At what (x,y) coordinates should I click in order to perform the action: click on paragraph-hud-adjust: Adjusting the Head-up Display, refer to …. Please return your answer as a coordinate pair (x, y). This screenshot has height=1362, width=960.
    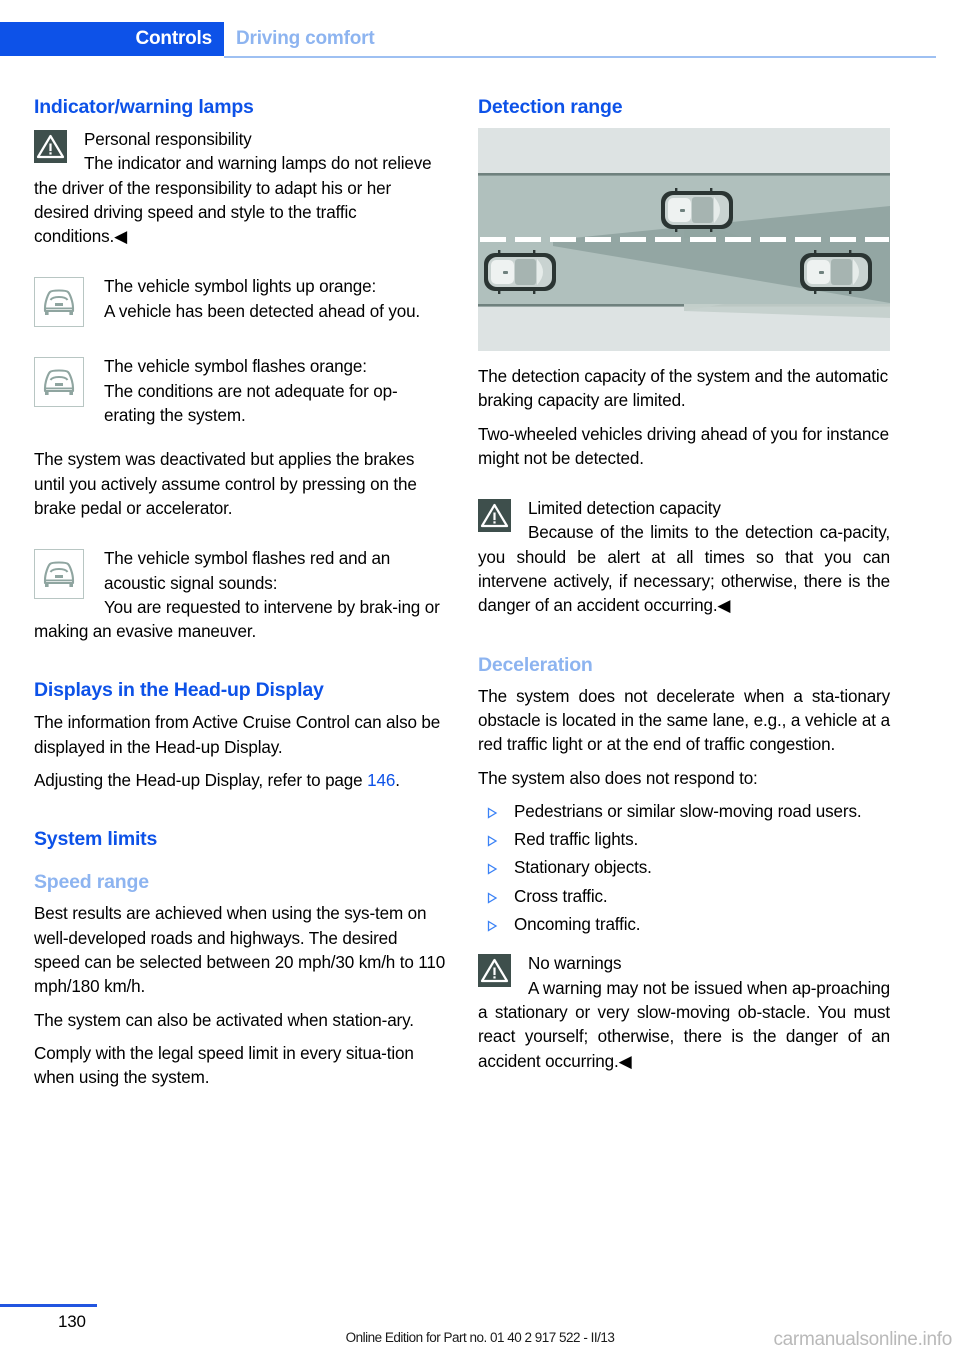
    Looking at the image, I should click on (240, 781).